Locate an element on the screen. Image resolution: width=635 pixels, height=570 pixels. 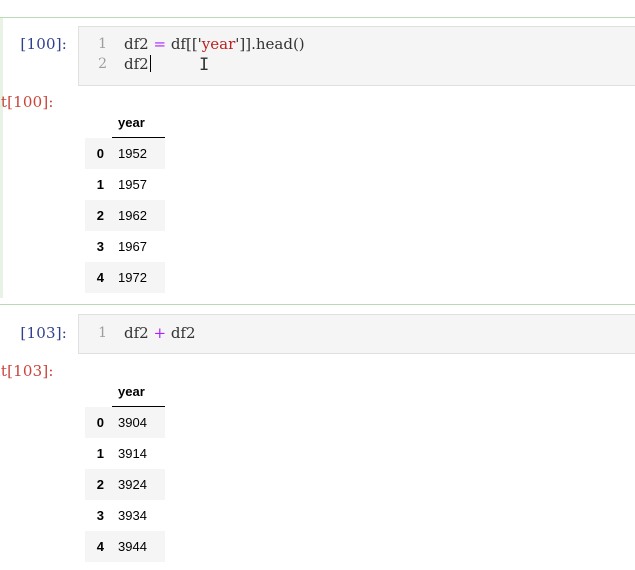
dataframe-output-1: year 0 1952 1 1957 2 1962 3 1967 4 1972 is located at coordinates (125, 200).